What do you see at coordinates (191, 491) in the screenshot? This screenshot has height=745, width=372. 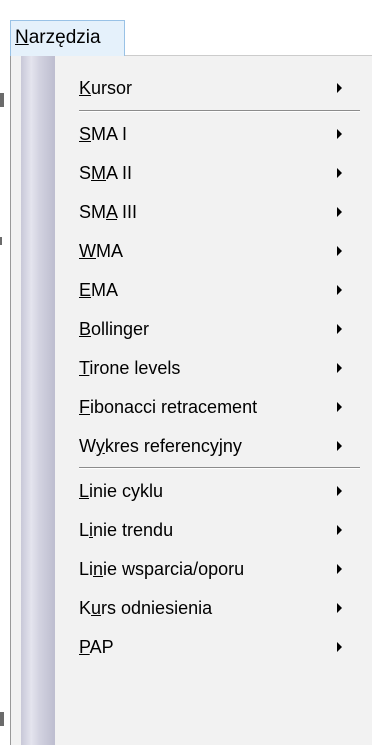 I see `menu-item-linie-cyklu: Linie cyklu` at bounding box center [191, 491].